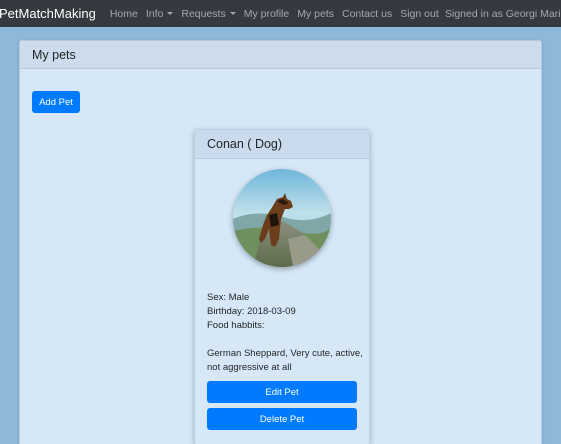 Image resolution: width=561 pixels, height=444 pixels. Describe the element at coordinates (48, 13) in the screenshot. I see `brand-logo: PetMatchMaking` at that location.